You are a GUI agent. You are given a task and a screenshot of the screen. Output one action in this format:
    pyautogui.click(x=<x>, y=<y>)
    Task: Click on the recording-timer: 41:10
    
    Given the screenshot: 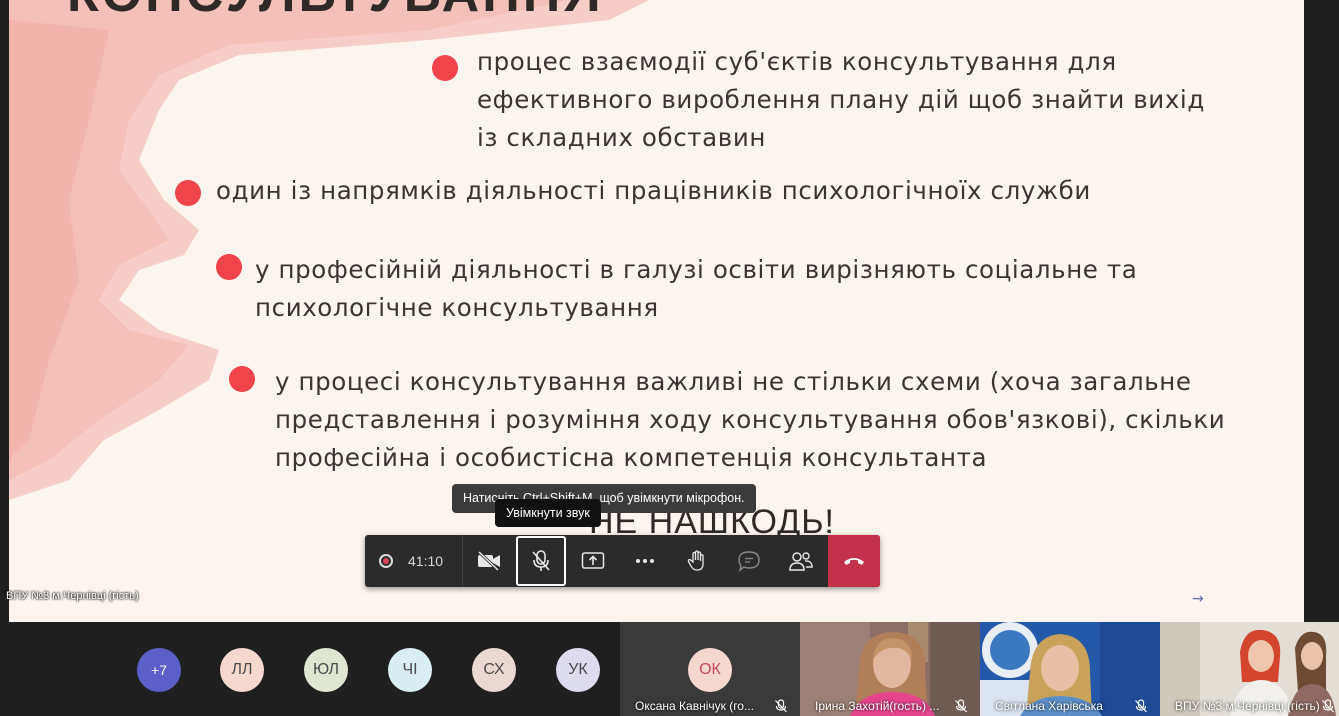 What is the action you would take?
    pyautogui.click(x=414, y=561)
    